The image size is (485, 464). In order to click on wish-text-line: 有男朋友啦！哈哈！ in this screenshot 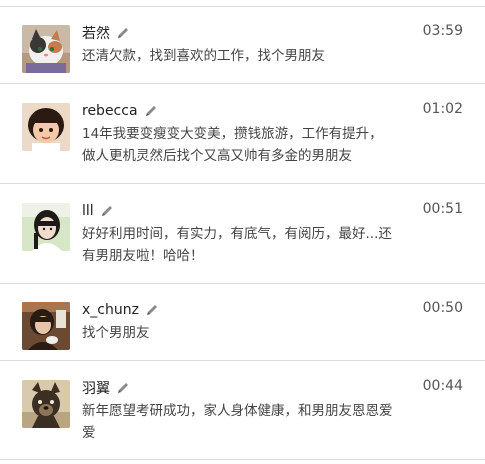, I will do `click(143, 256)`.